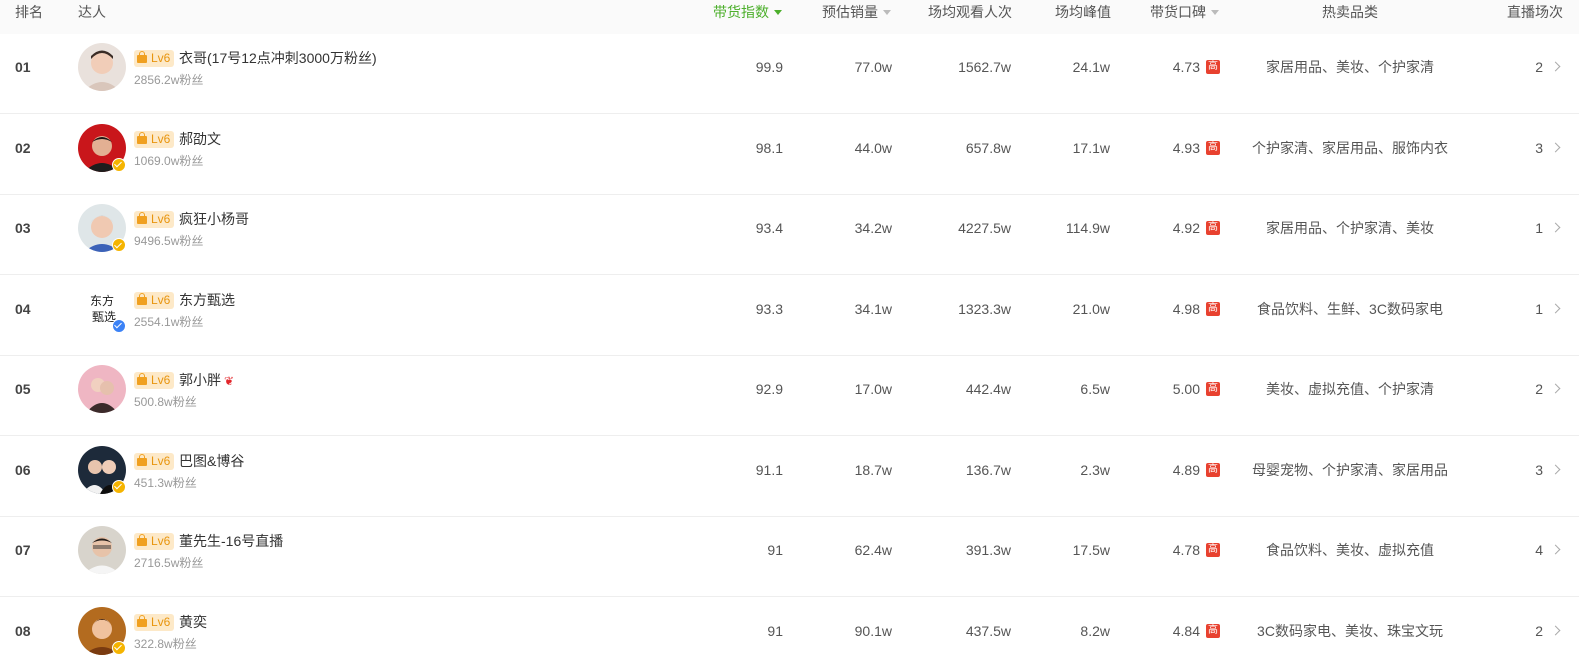 The image size is (1579, 669). Describe the element at coordinates (1087, 228) in the screenshot. I see `avg-peak-value: 114.9w` at that location.